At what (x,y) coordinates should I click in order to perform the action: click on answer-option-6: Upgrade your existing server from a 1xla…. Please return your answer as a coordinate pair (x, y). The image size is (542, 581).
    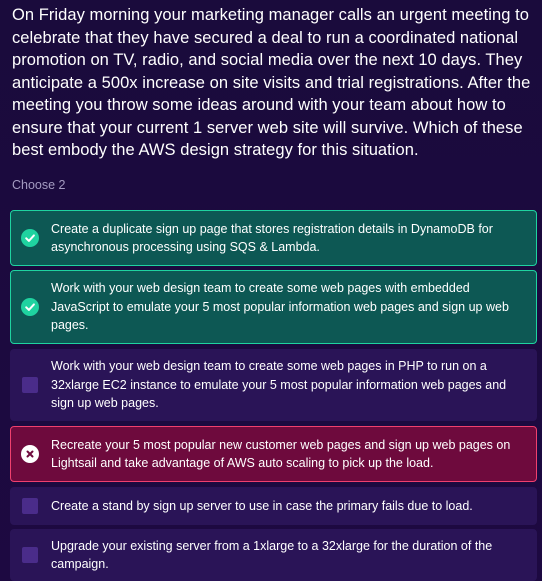
    Looking at the image, I should click on (273, 555).